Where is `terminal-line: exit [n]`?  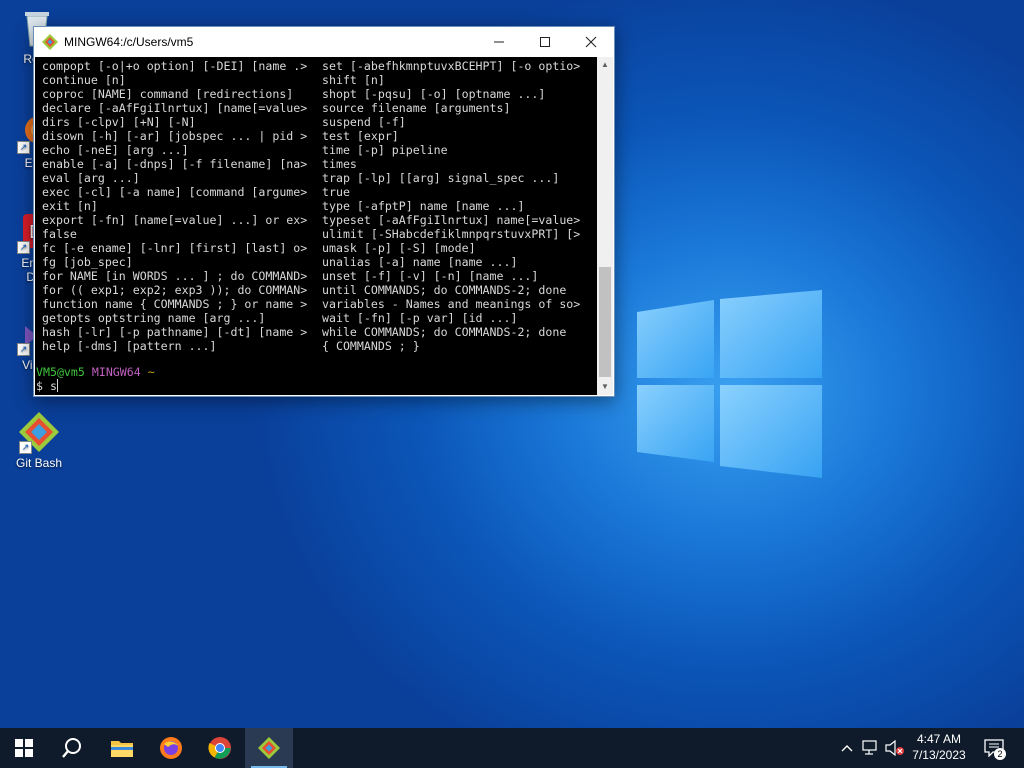
terminal-line: exit [n] is located at coordinates (70, 206).